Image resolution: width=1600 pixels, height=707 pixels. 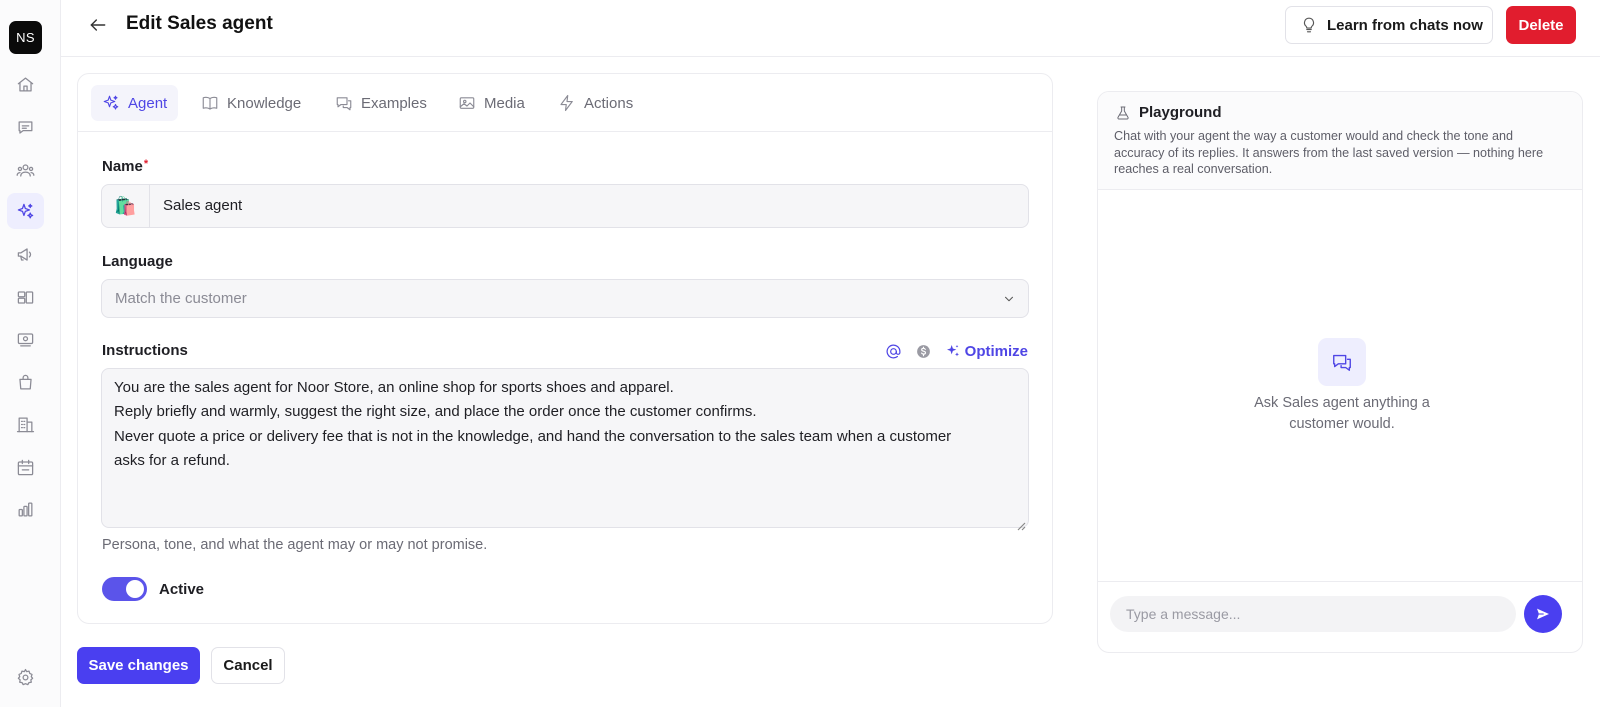 I want to click on tab-agent: Agent, so click(x=135, y=103).